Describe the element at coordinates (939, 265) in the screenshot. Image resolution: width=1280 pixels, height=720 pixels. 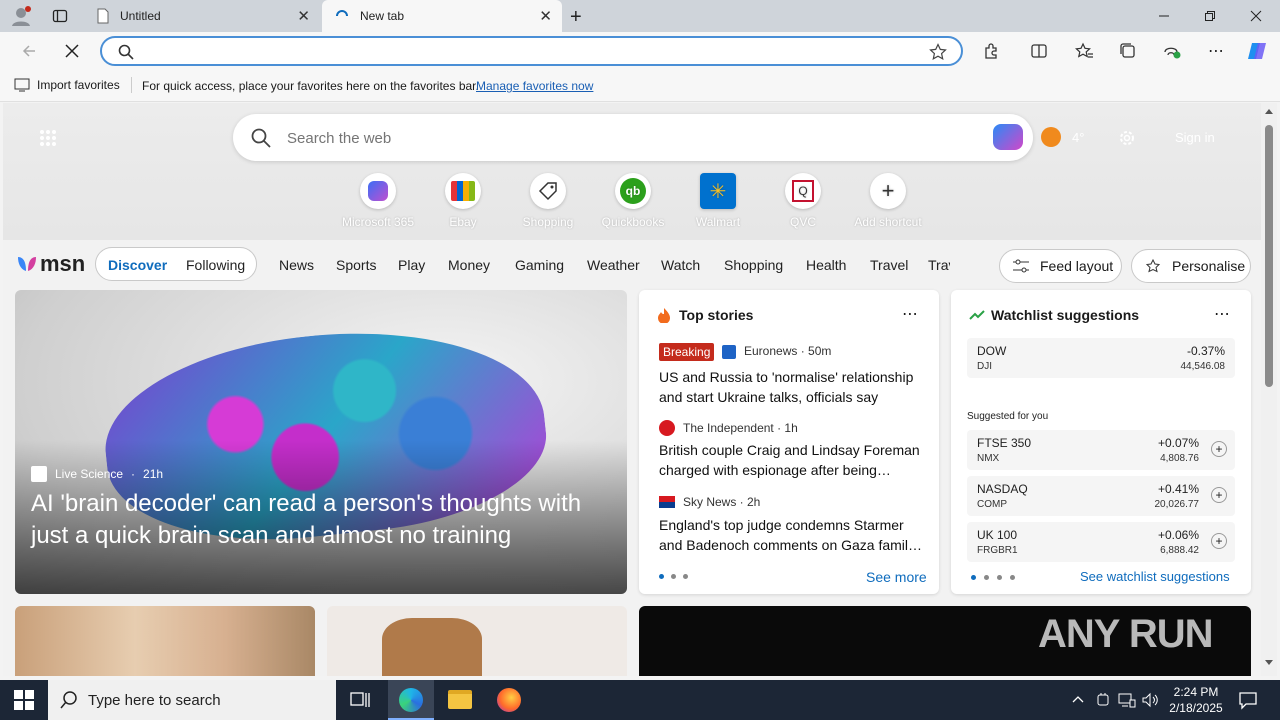
I see `nav-overflow: Trav` at that location.